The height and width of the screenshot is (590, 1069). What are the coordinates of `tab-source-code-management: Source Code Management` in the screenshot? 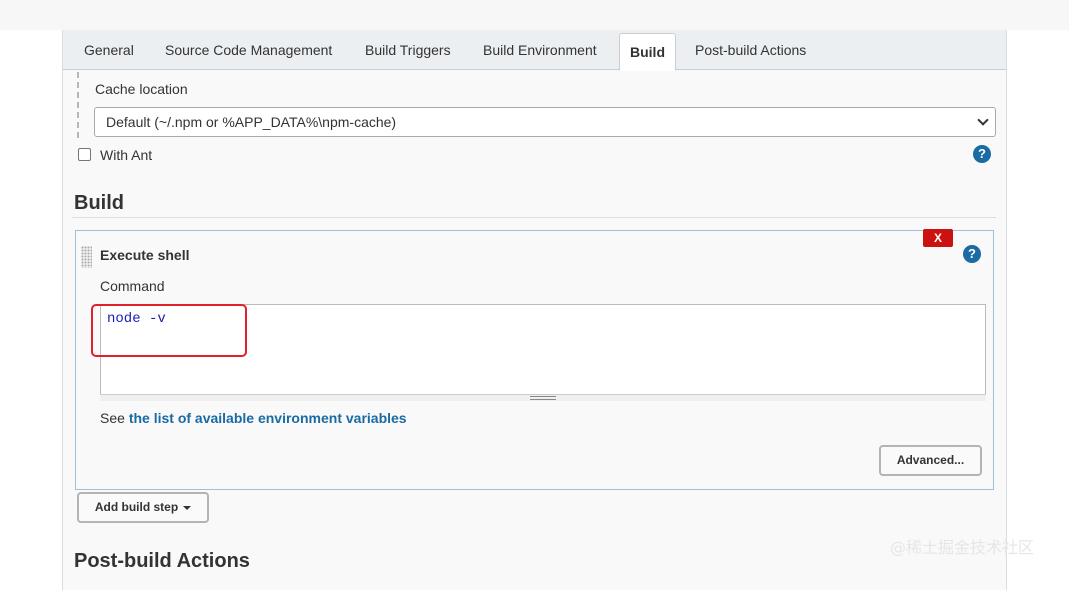 It's located at (248, 50).